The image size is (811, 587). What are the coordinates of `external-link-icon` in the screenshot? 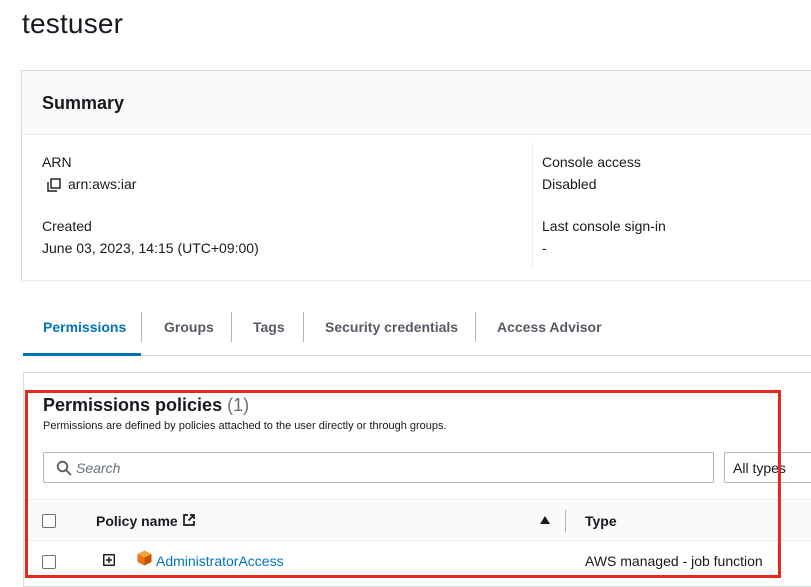 It's located at (189, 520).